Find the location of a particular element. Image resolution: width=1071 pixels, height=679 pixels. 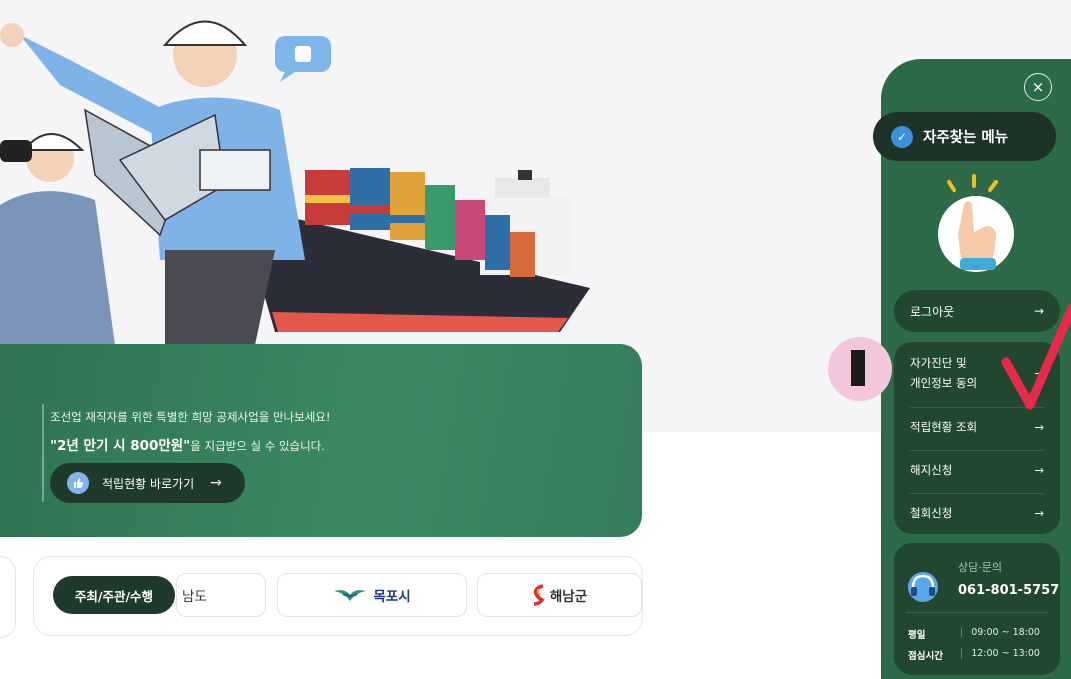

banner-subtext: "2년 만기 시 800만원"을 지급받으 실 수 있습니다. is located at coordinates (187, 444).